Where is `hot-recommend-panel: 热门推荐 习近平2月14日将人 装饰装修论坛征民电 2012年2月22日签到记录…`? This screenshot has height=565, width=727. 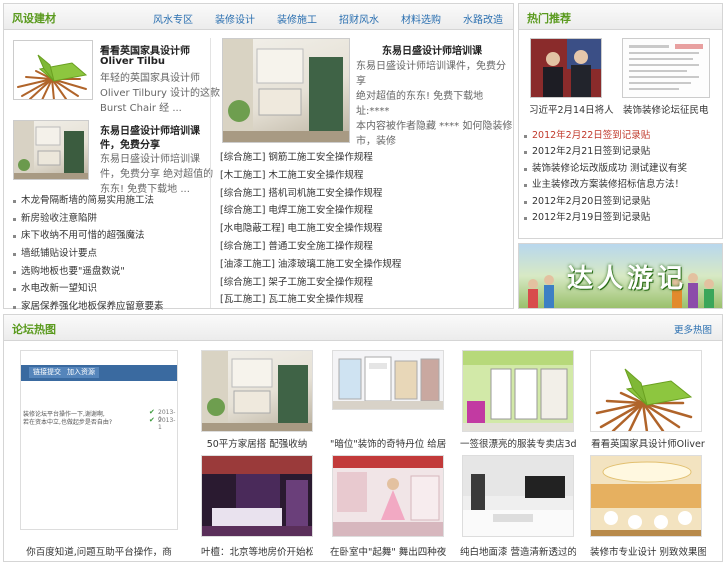 hot-recommend-panel: 热门推荐 习近平2月14日将人 装饰装修论坛征民电 2012年2月22日签到记录… is located at coordinates (620, 121).